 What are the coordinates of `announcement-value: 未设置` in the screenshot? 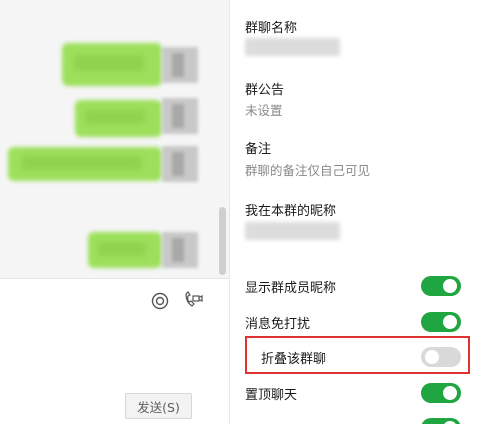 It's located at (264, 109).